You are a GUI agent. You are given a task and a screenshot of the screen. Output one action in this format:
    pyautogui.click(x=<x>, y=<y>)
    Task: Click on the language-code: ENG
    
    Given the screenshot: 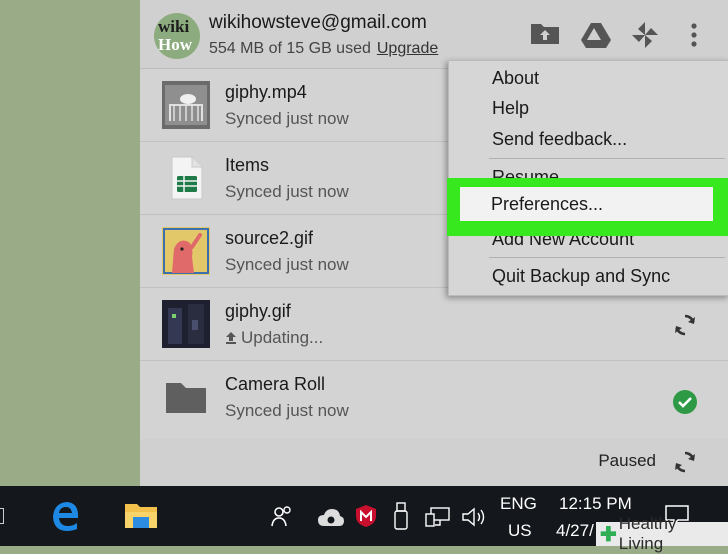 What is the action you would take?
    pyautogui.click(x=518, y=504)
    